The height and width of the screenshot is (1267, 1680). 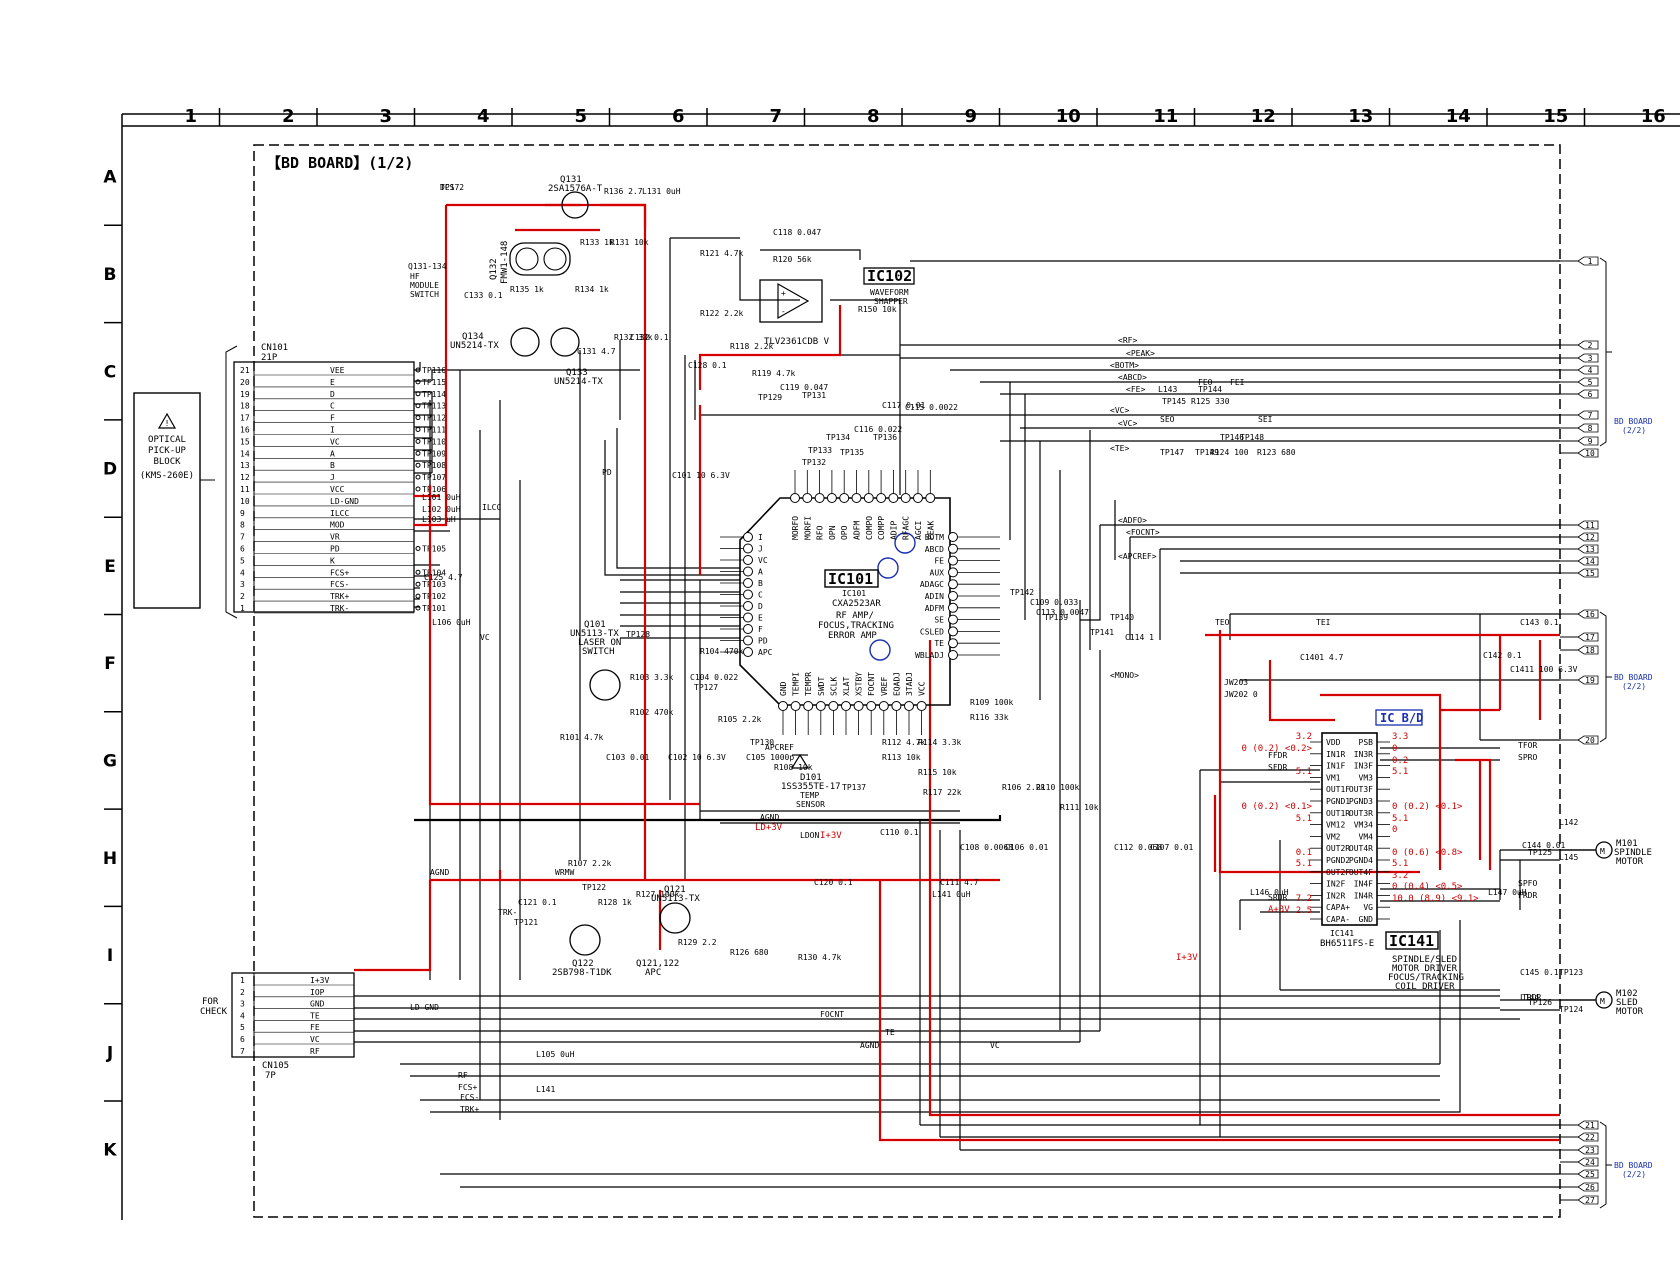 I want to click on cn101-pin-num: 14, so click(x=245, y=453).